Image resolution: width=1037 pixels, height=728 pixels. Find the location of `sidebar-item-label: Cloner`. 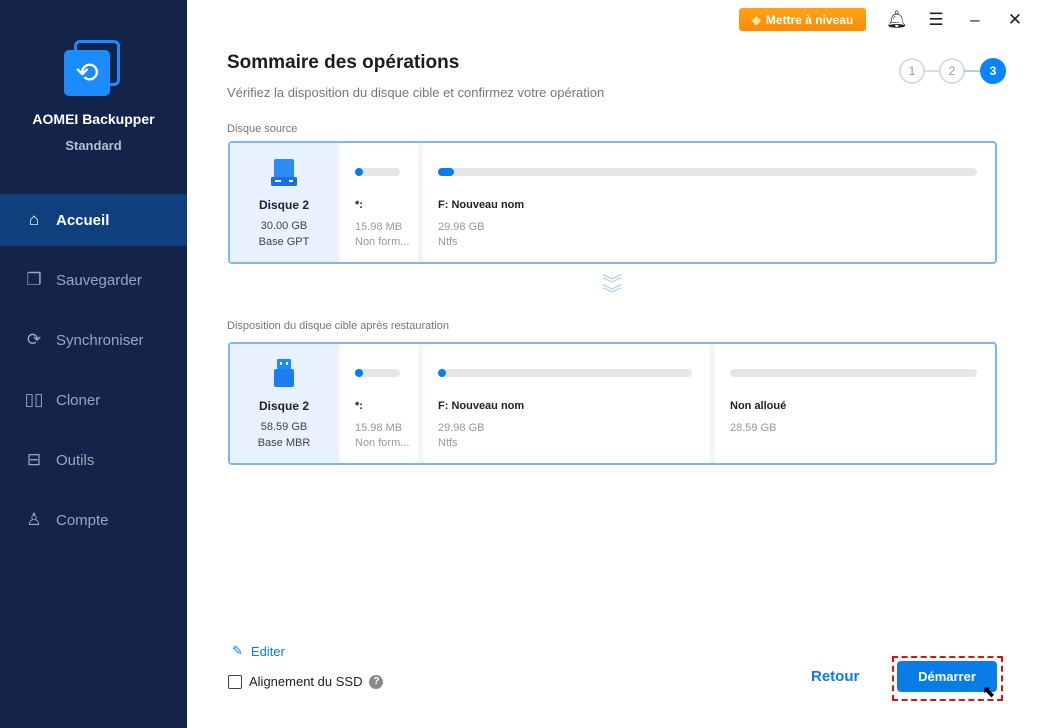

sidebar-item-label: Cloner is located at coordinates (78, 400).